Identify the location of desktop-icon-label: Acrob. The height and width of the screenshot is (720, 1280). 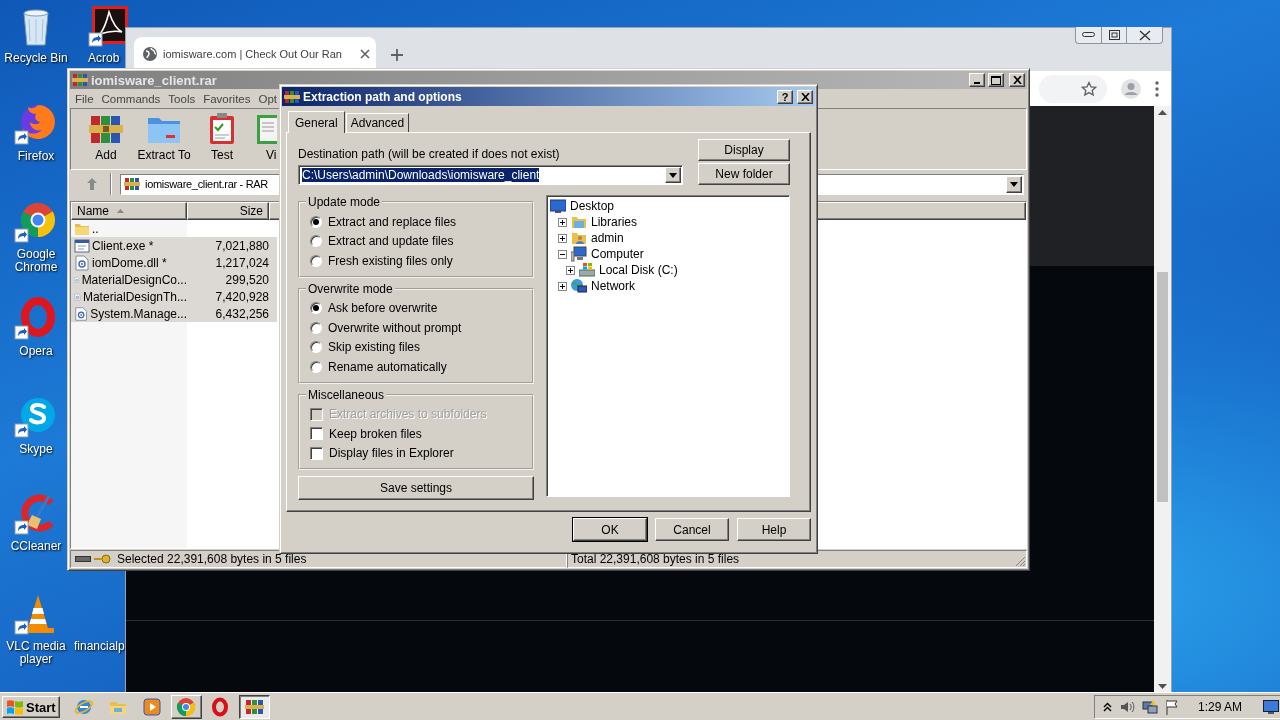
(104, 58).